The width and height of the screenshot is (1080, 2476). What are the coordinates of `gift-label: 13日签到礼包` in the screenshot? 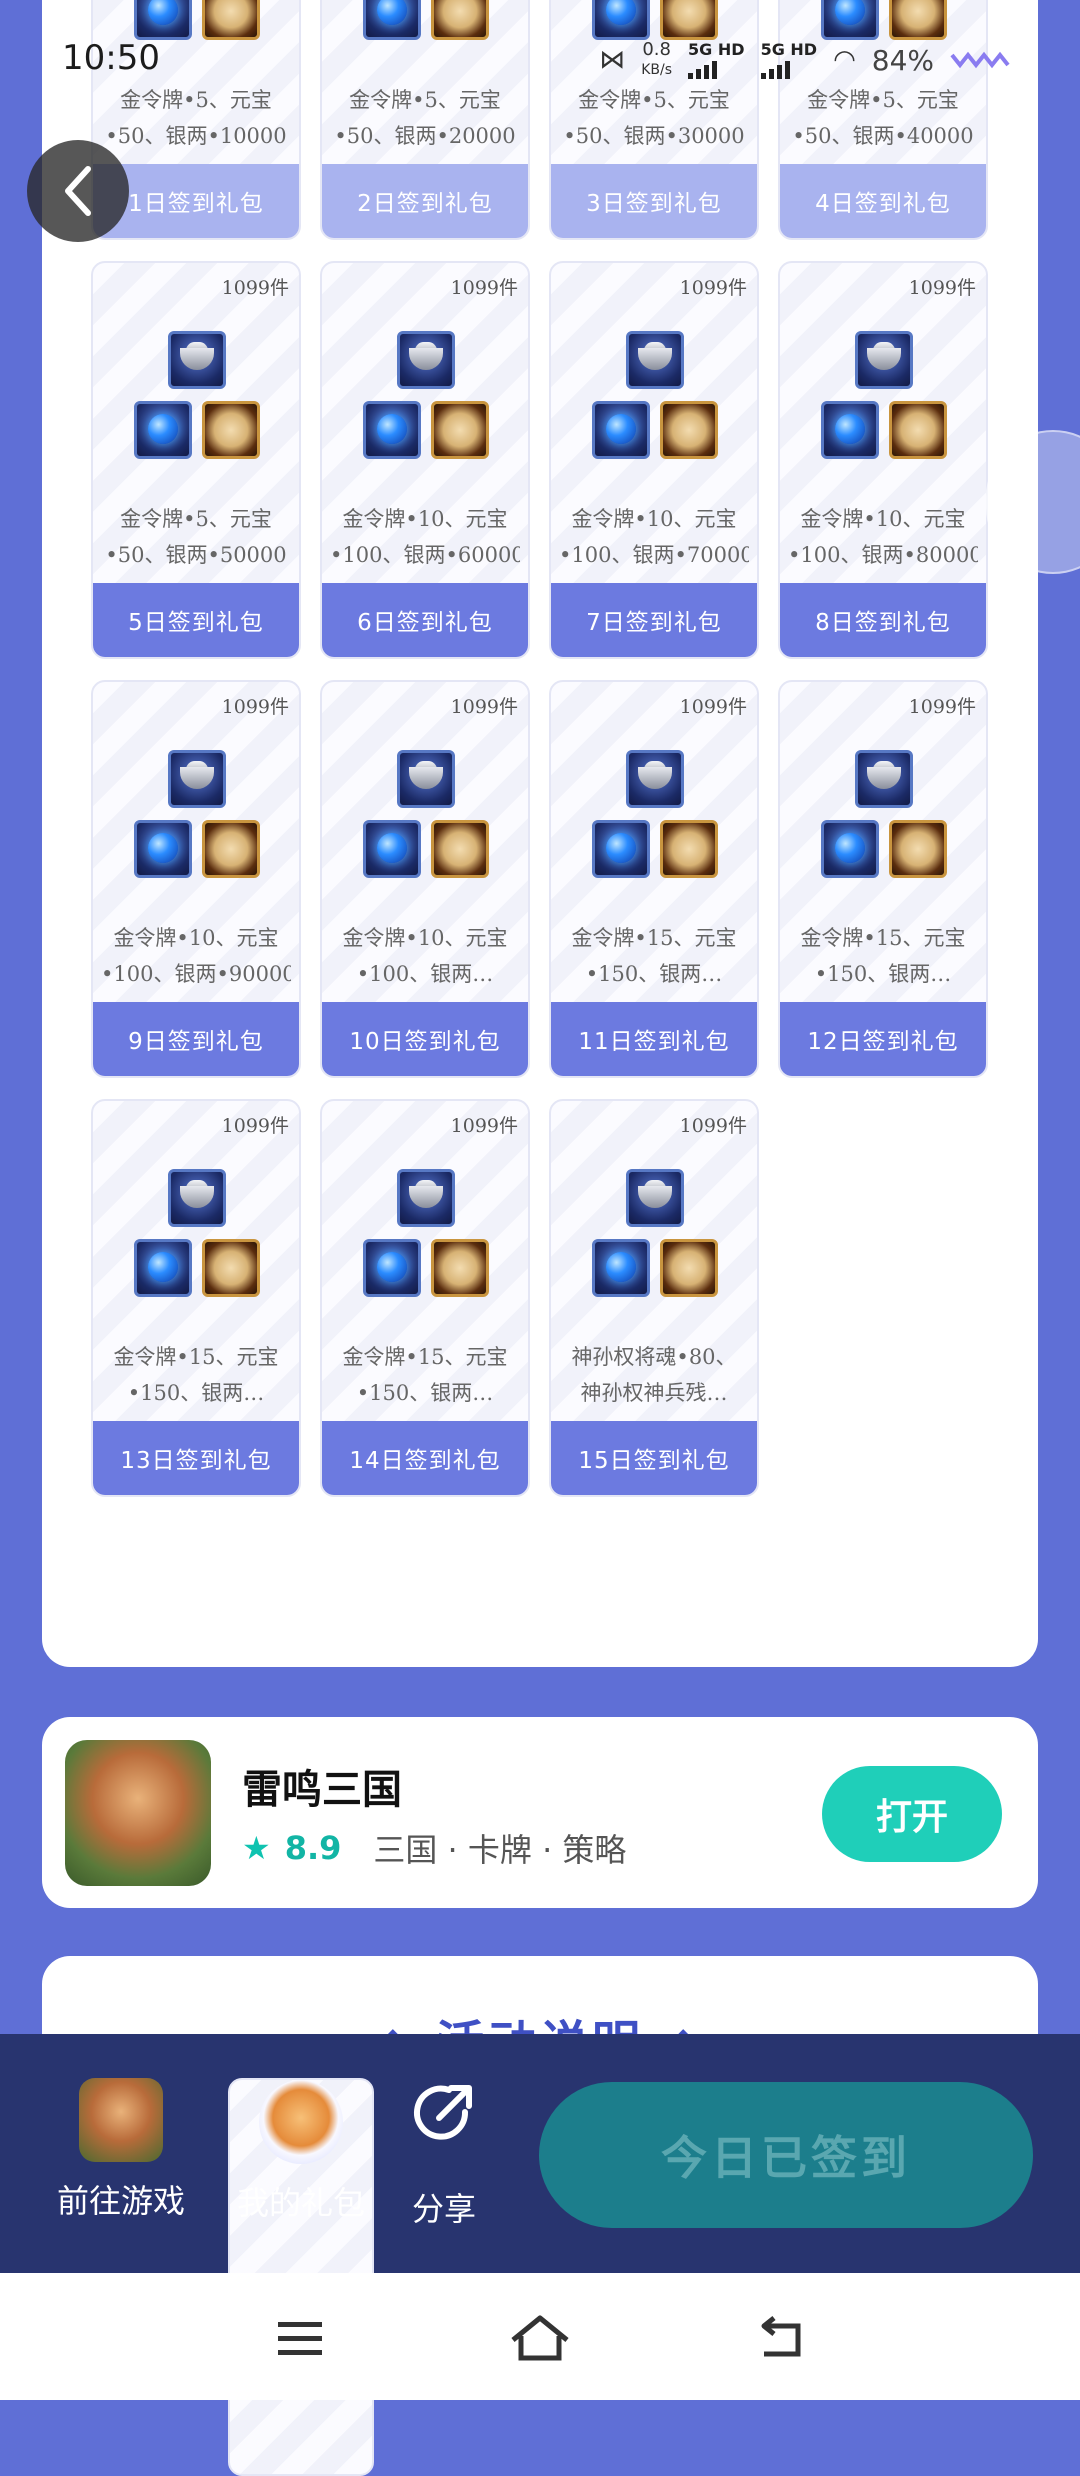 It's located at (196, 1458).